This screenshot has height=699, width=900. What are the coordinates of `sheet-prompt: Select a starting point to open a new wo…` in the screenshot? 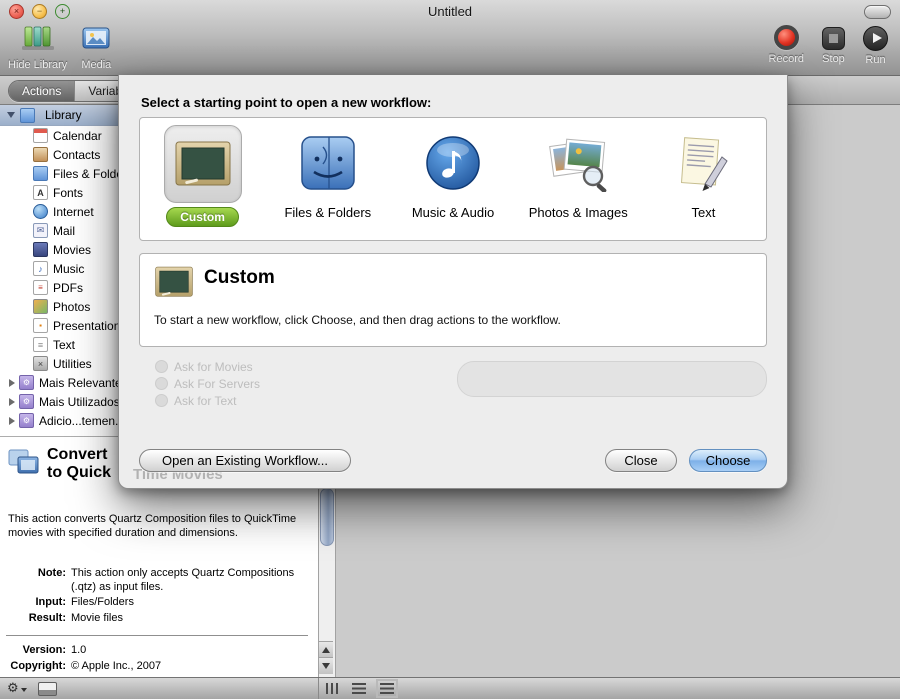 It's located at (286, 102).